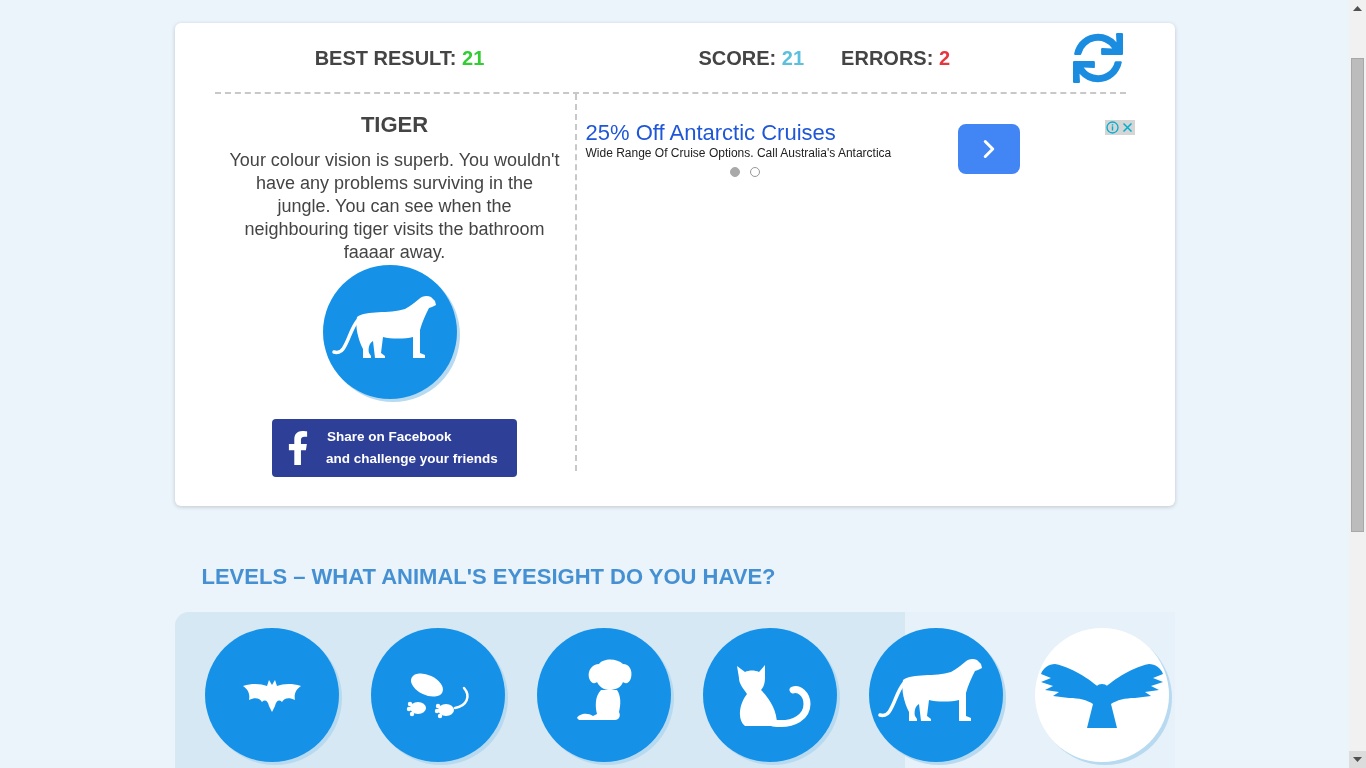 Image resolution: width=1366 pixels, height=768 pixels. What do you see at coordinates (751, 57) in the screenshot?
I see `stat-text: SCORE: 21` at bounding box center [751, 57].